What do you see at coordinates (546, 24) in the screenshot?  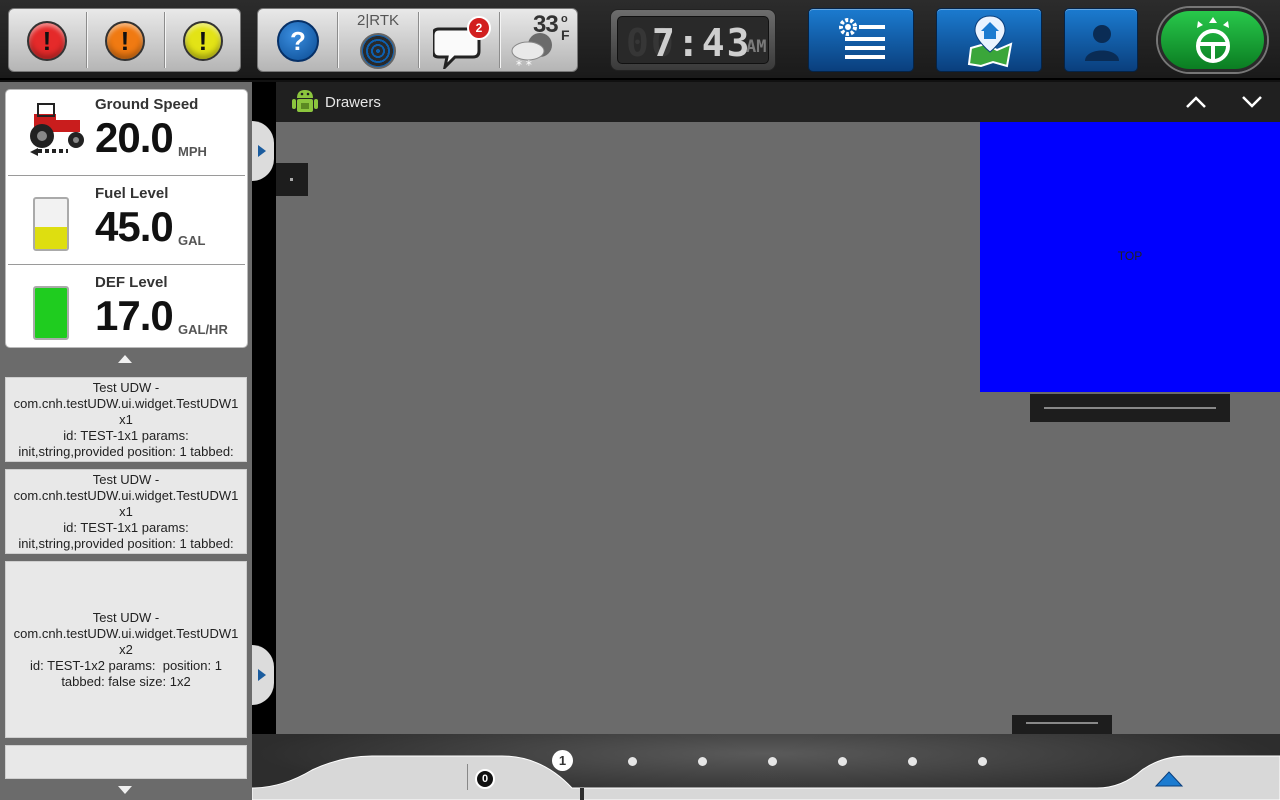 I see `temperature-value: 33` at bounding box center [546, 24].